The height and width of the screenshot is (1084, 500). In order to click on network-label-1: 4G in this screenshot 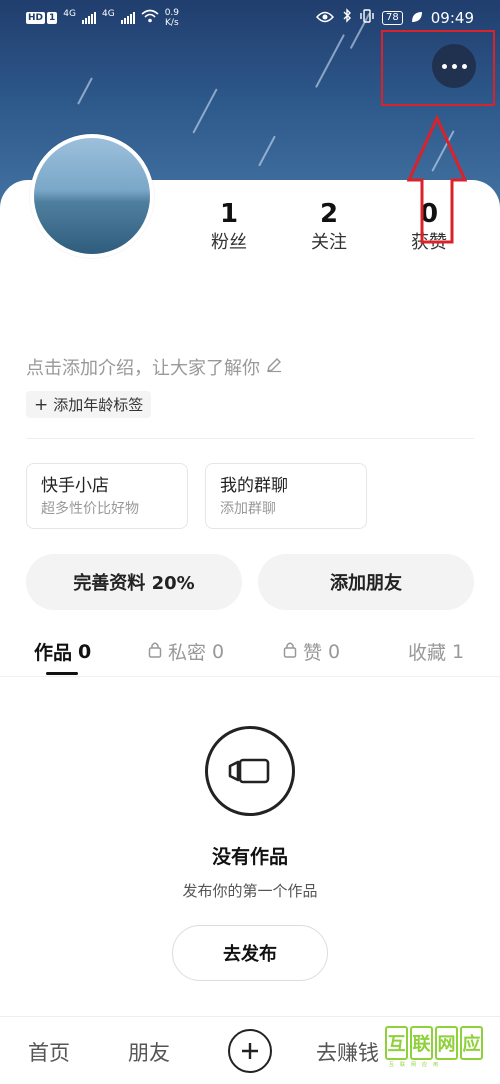, I will do `click(69, 14)`.